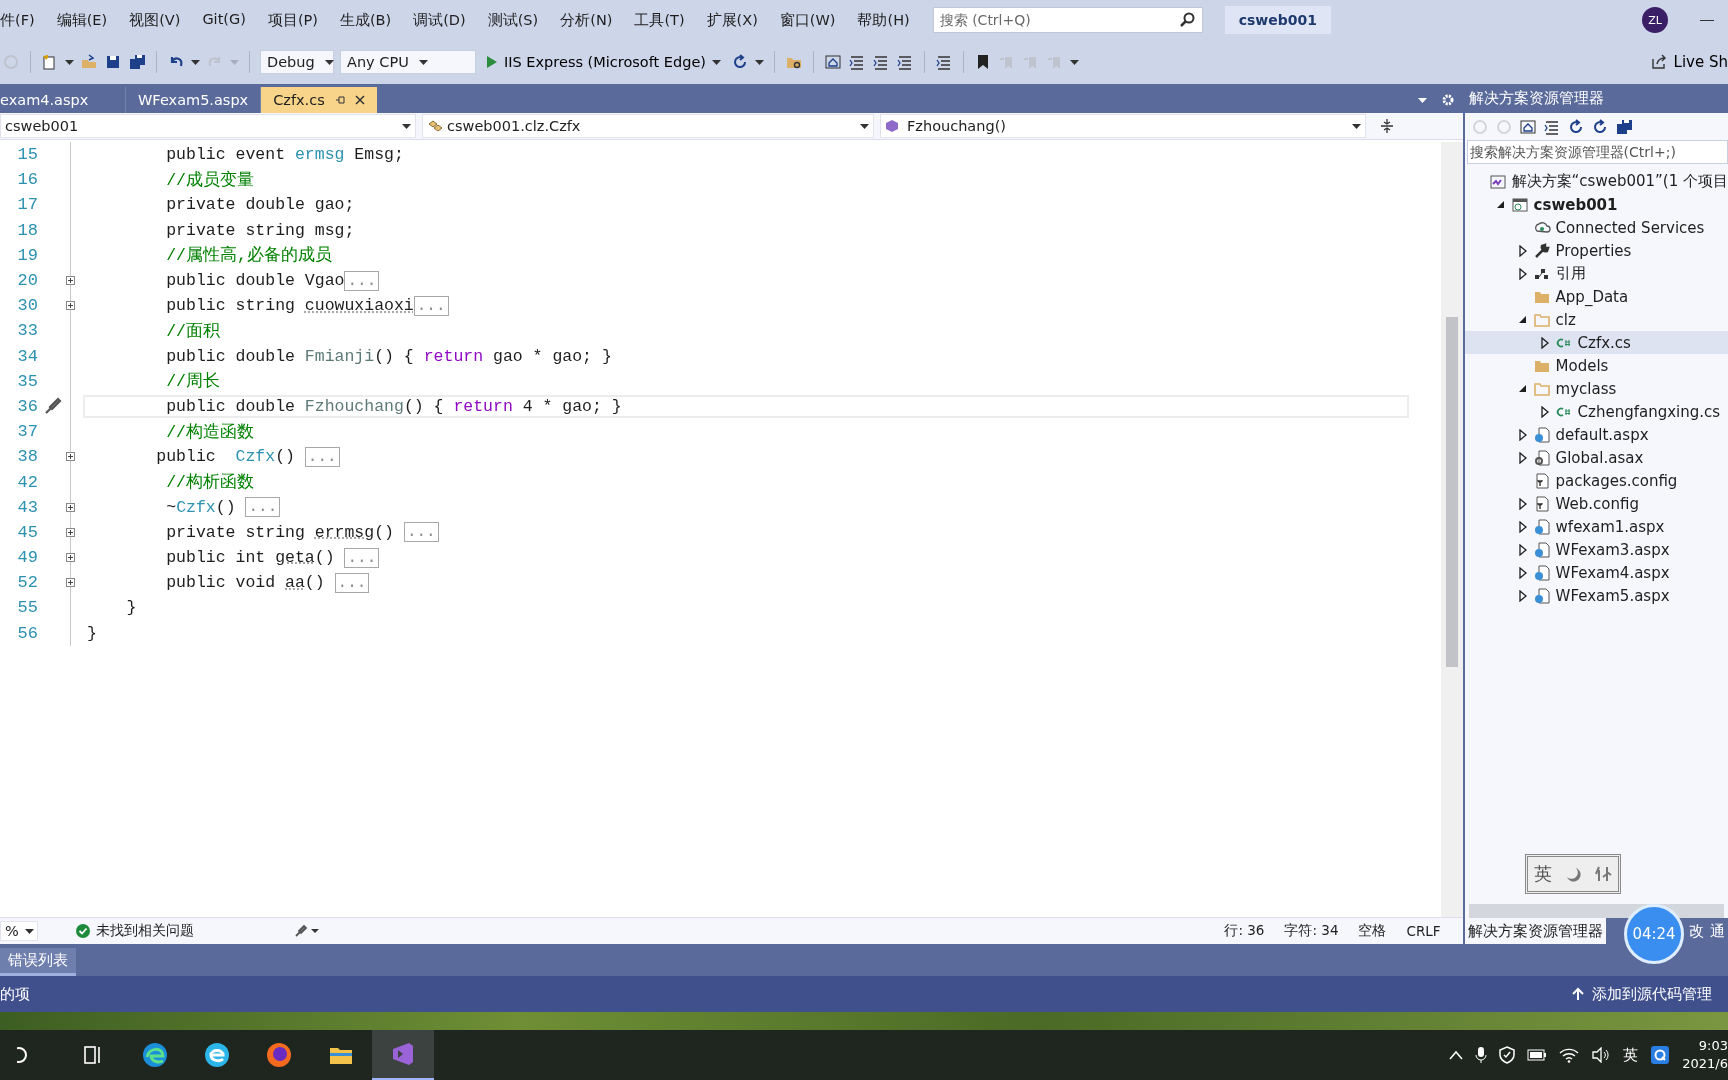  What do you see at coordinates (439, 20) in the screenshot?
I see `menu-item: 调试(D)` at bounding box center [439, 20].